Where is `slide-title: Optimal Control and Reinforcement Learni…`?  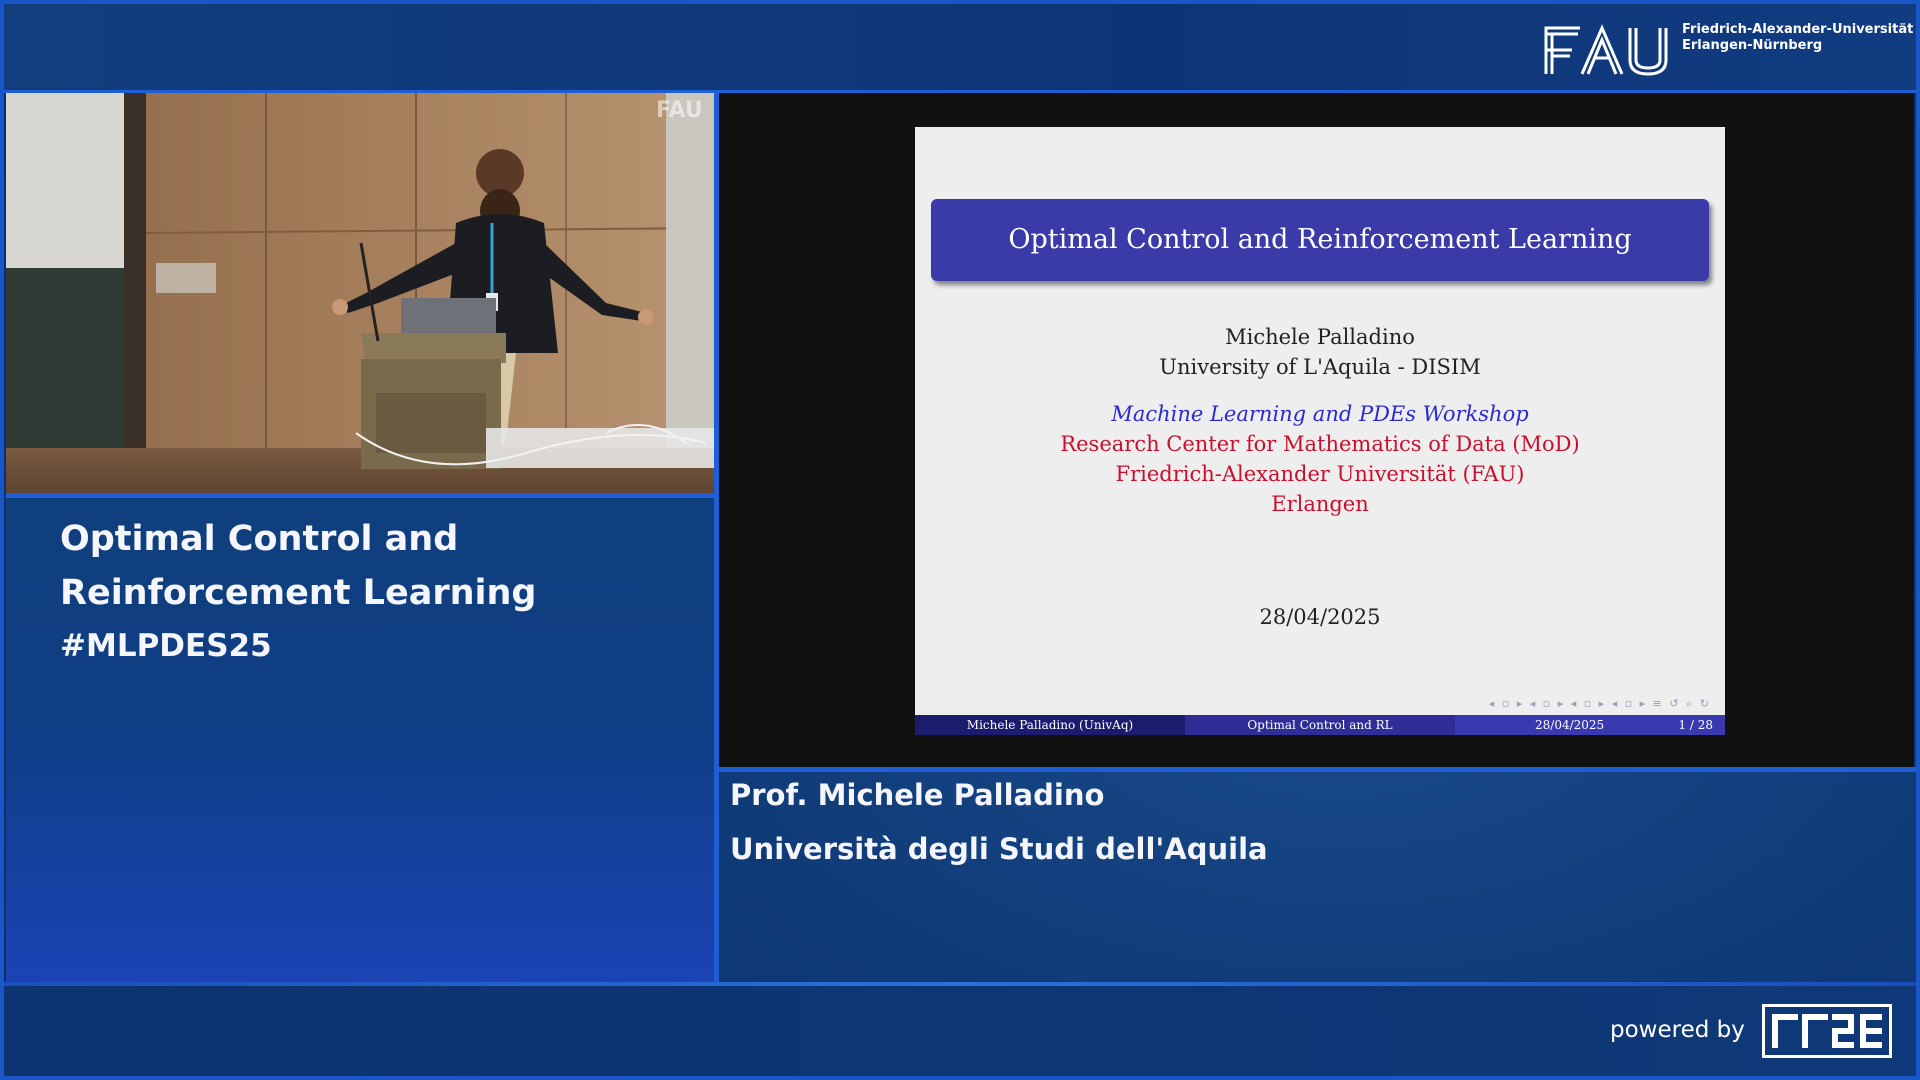
slide-title: Optimal Control and Reinforcement Learni… is located at coordinates (1320, 240).